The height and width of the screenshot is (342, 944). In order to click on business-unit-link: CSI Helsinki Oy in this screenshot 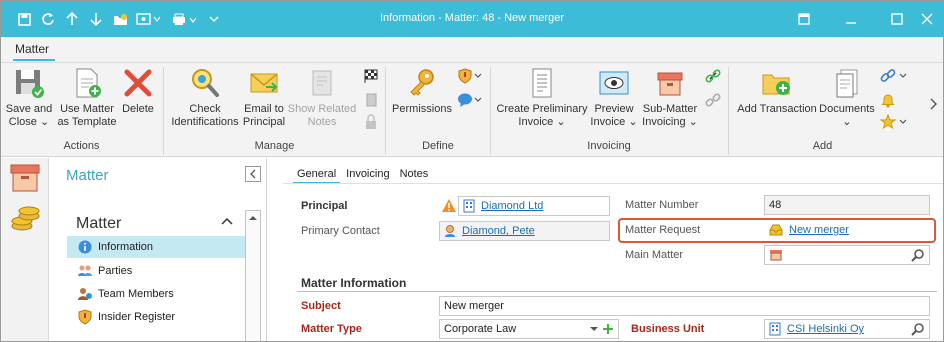, I will do `click(825, 329)`.